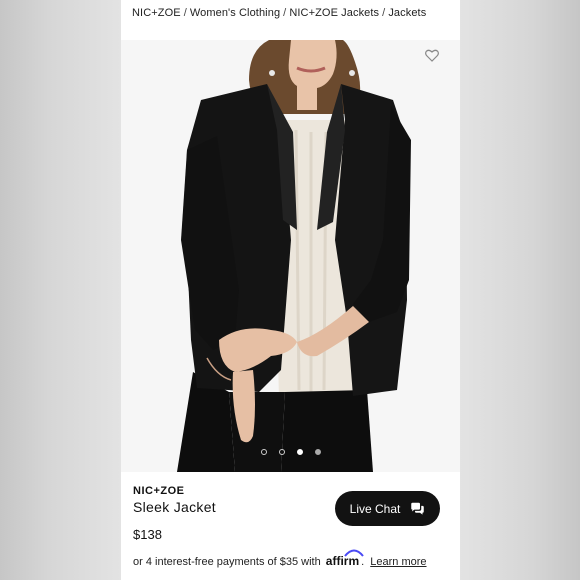 Image resolution: width=580 pixels, height=580 pixels. What do you see at coordinates (354, 553) in the screenshot?
I see `affirm-arc-icon` at bounding box center [354, 553].